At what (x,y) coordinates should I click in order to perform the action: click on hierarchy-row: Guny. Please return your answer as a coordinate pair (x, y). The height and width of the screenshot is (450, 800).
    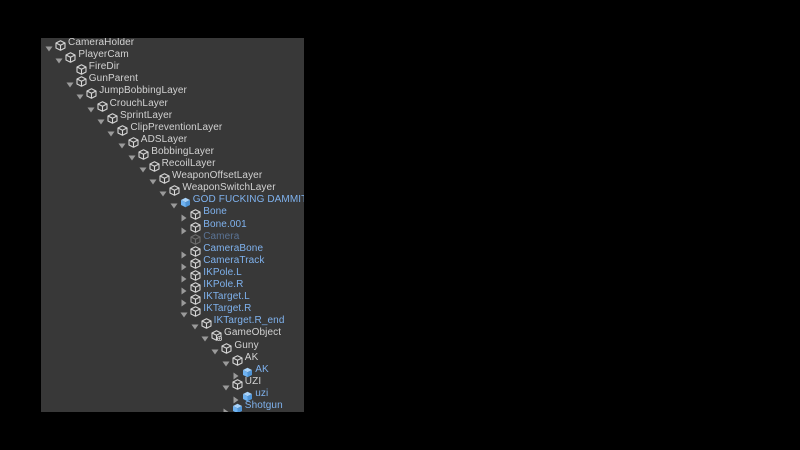
    Looking at the image, I should click on (172, 346).